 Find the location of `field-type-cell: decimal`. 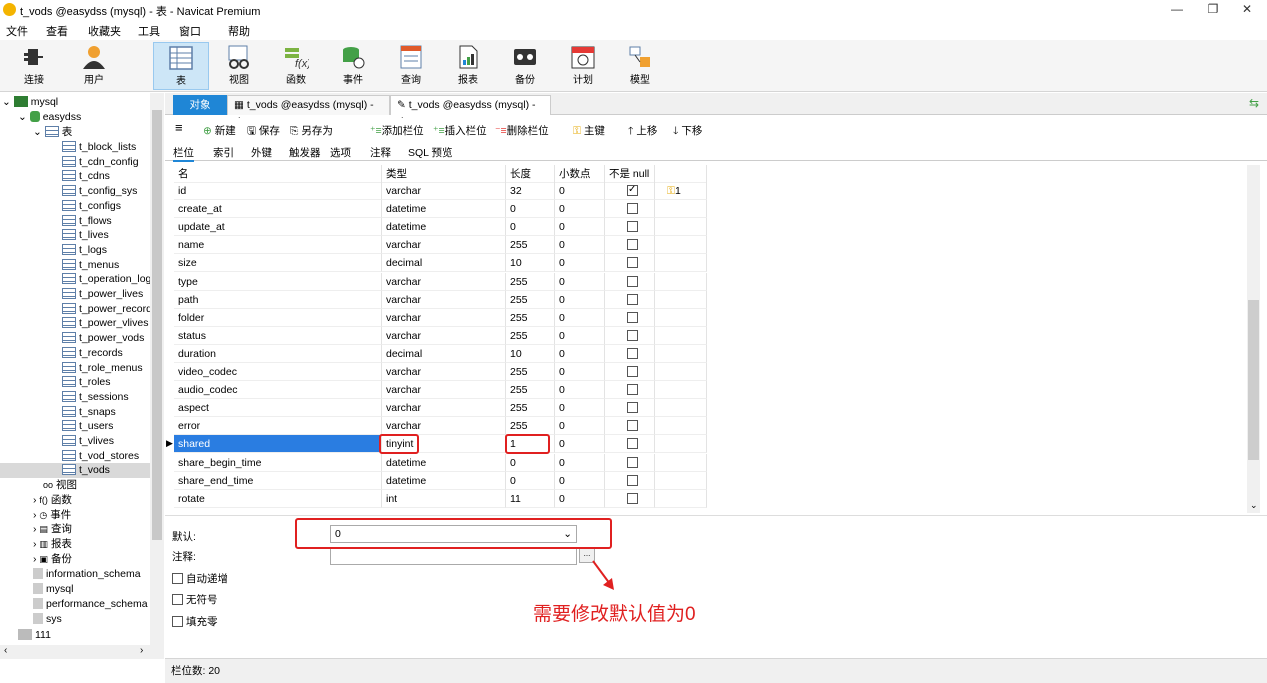

field-type-cell: decimal is located at coordinates (444, 263).